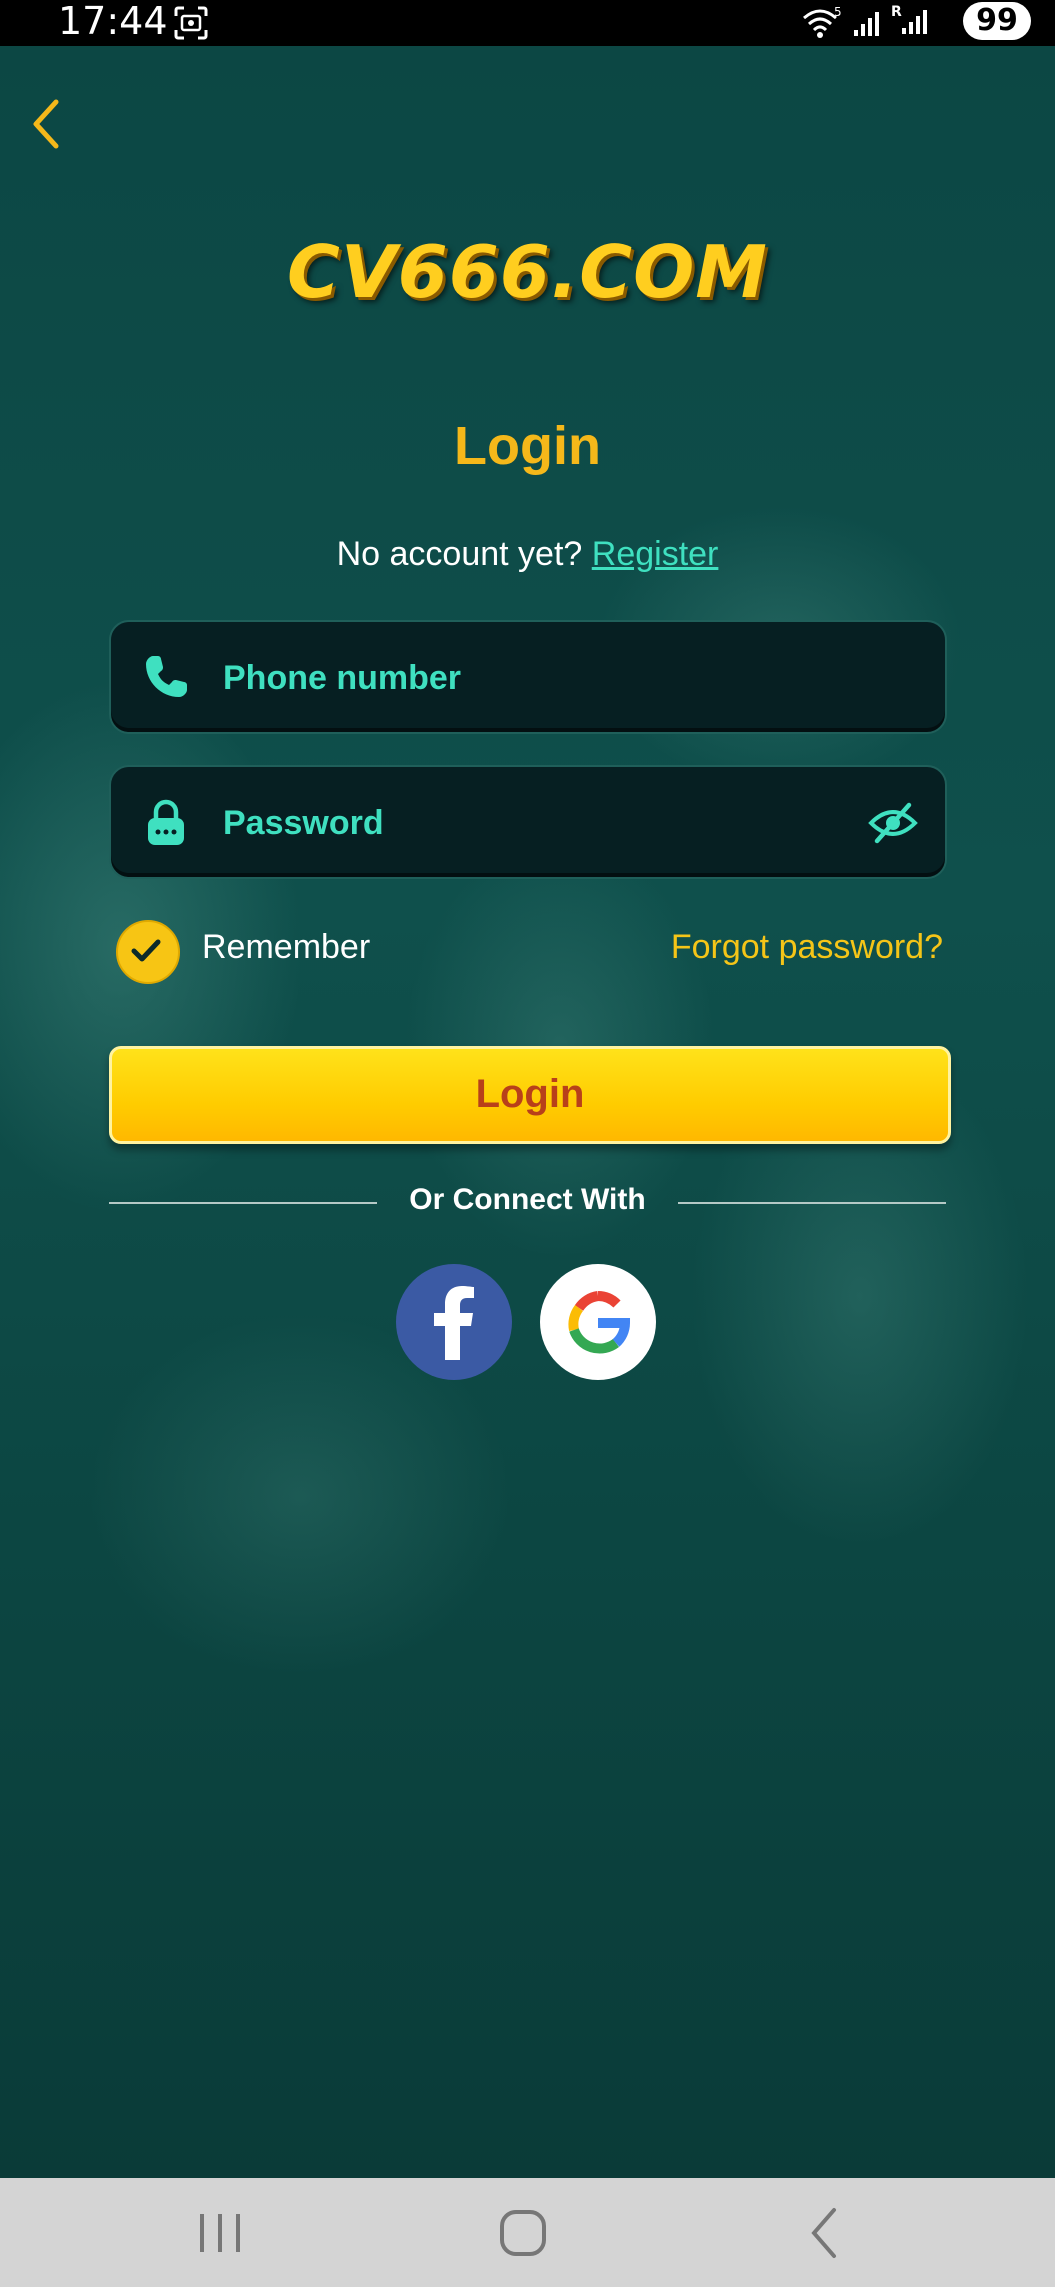 The height and width of the screenshot is (2287, 1055). I want to click on google-icon, so click(599, 1322).